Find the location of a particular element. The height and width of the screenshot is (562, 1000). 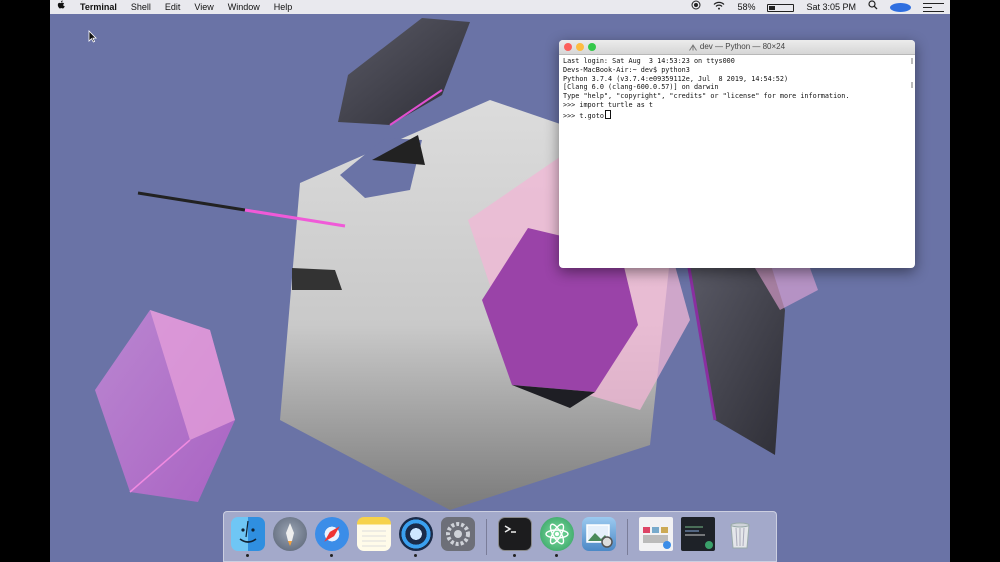

terminal-line: Devs-MacBook-Air:~ dev$ python3 is located at coordinates (626, 69).